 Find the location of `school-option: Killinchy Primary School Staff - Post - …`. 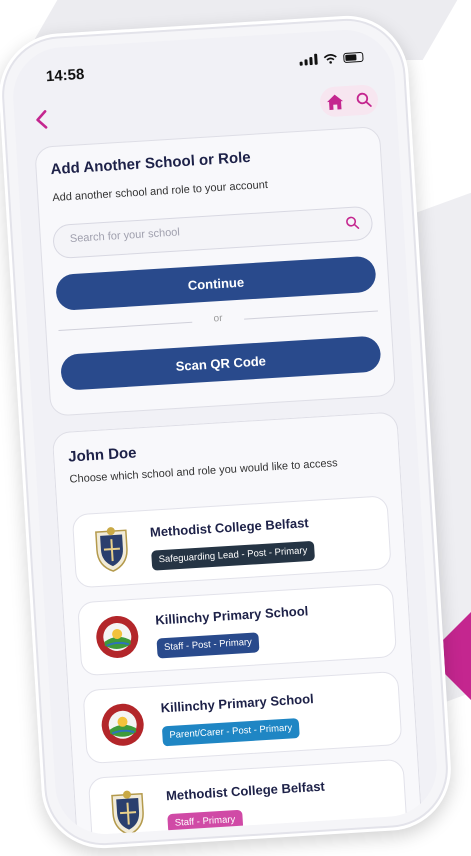

school-option: Killinchy Primary School Staff - Post - … is located at coordinates (237, 630).